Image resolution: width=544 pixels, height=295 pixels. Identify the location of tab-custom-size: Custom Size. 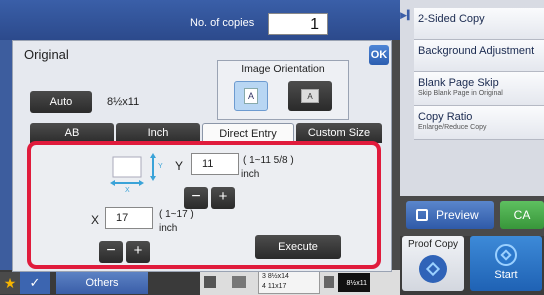
(339, 133).